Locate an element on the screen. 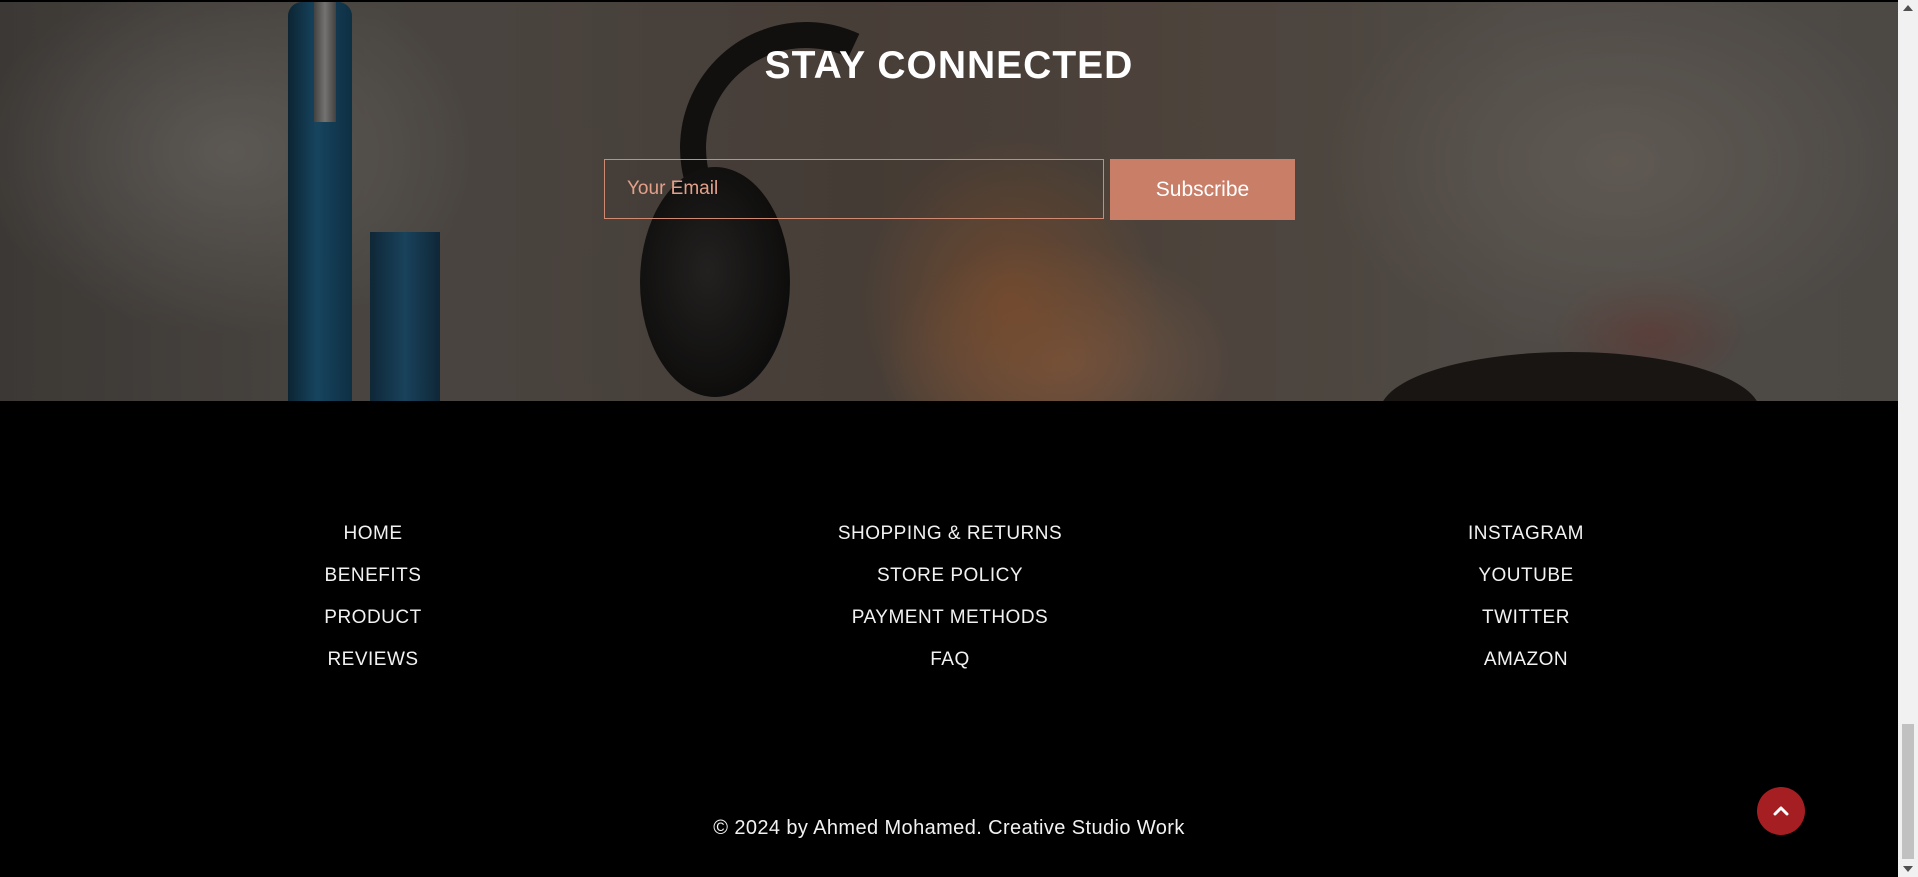  footer-link-store-policy: STORE POLICY is located at coordinates (950, 576).